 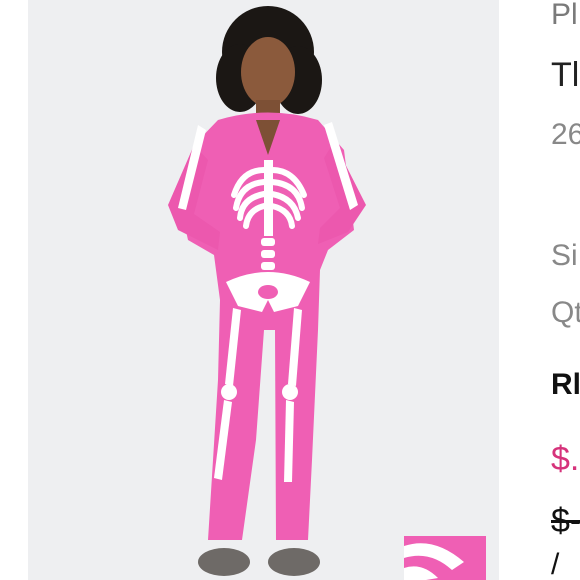 I want to click on brand-name: Pl, so click(x=564, y=15).